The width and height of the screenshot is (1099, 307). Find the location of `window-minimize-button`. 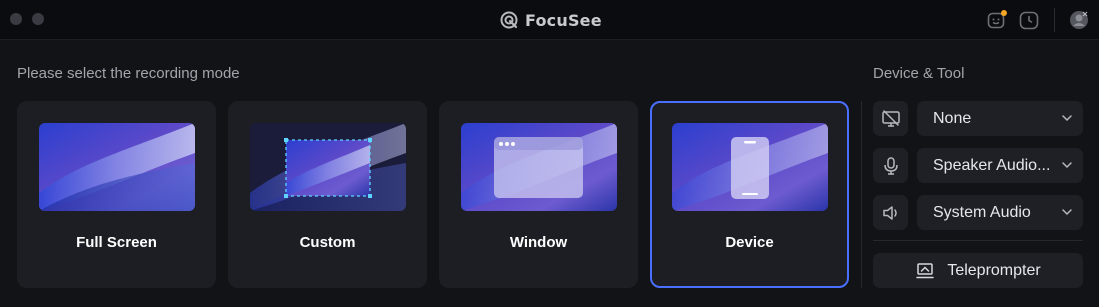

window-minimize-button is located at coordinates (38, 19).